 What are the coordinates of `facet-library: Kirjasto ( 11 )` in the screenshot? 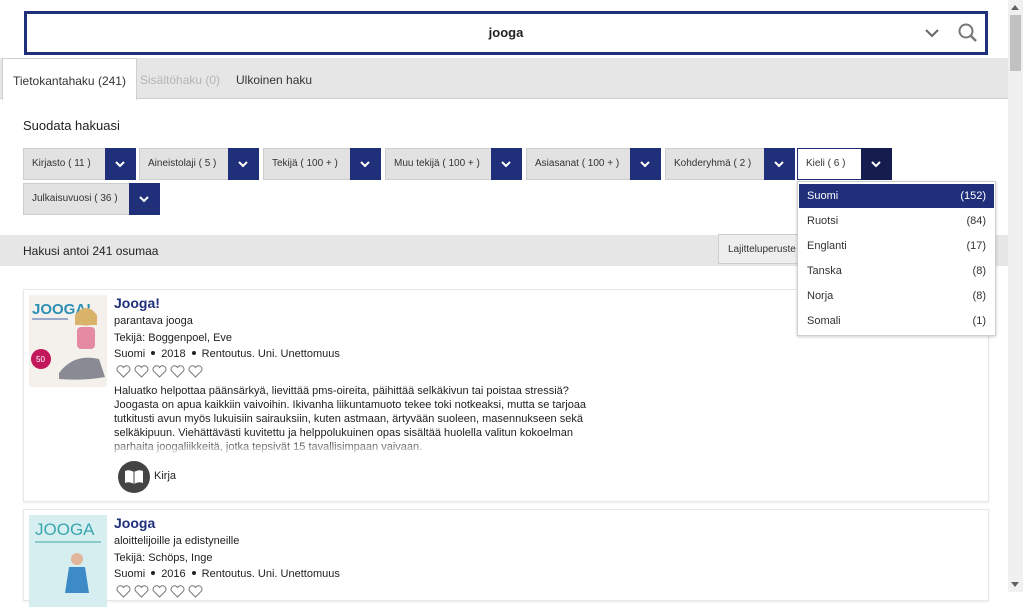 It's located at (79, 164).